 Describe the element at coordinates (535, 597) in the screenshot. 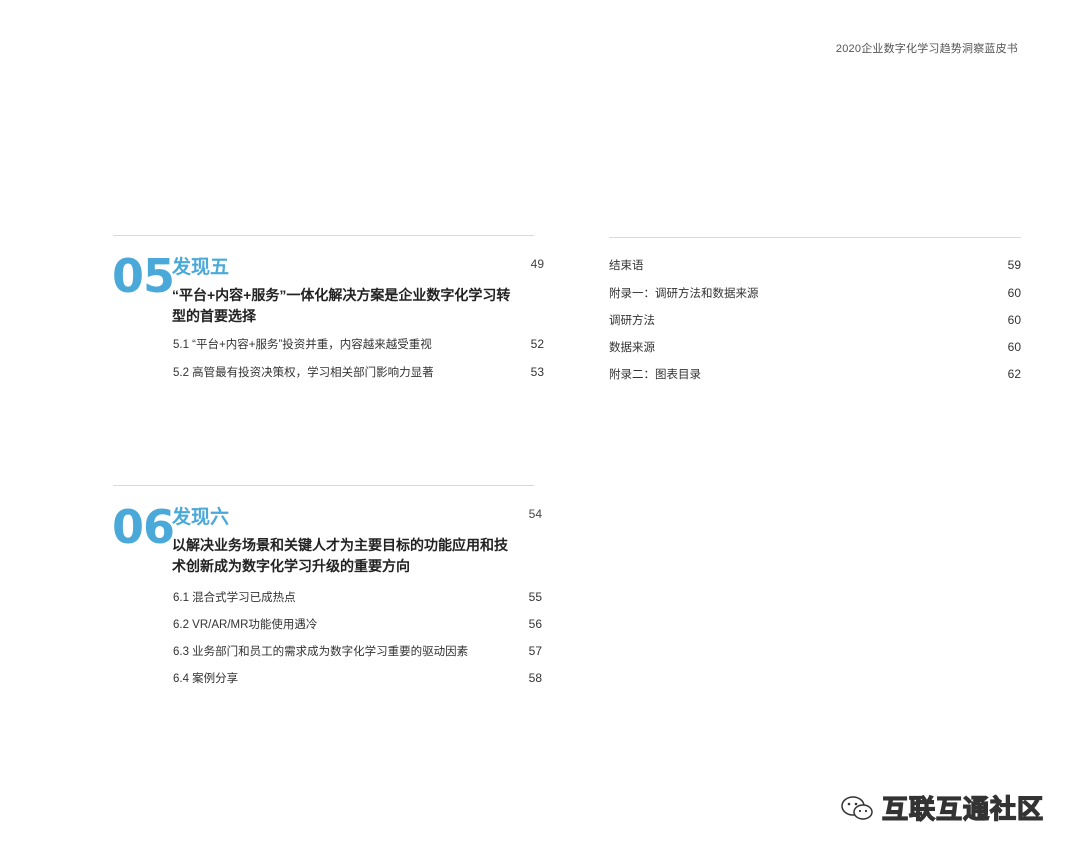

I see `toc-entry-page: 55` at that location.